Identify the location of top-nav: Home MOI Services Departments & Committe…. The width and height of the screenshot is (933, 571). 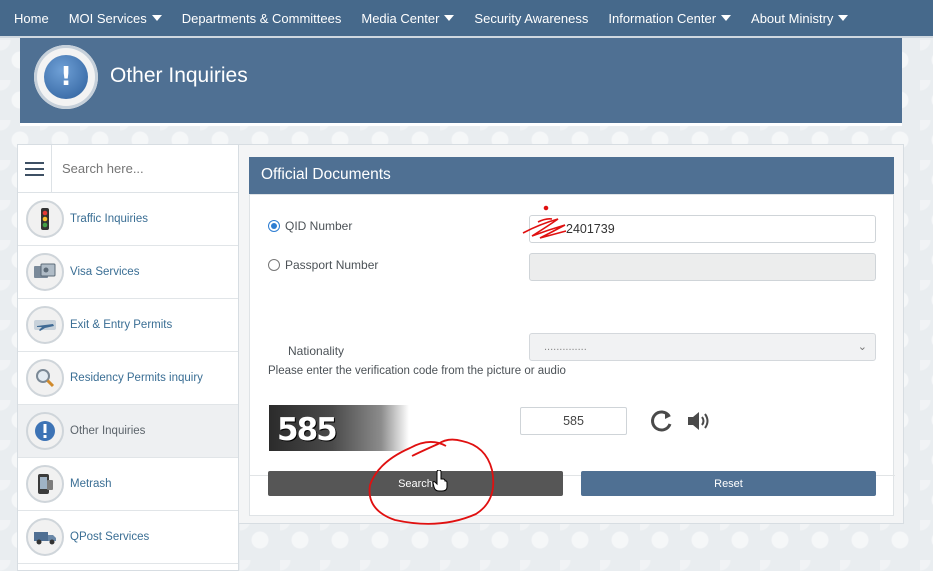
(466, 19).